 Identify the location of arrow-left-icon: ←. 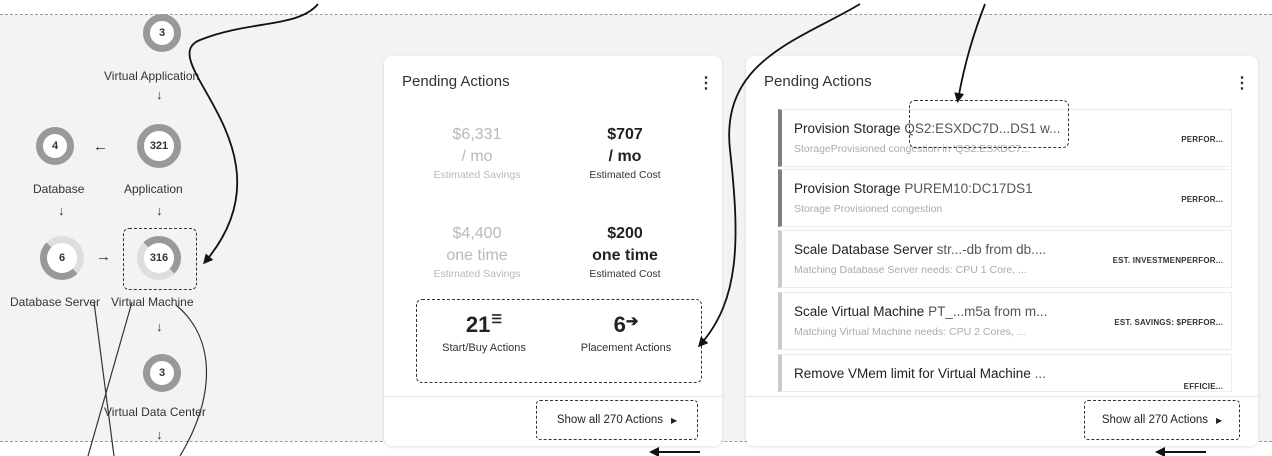
(100, 146).